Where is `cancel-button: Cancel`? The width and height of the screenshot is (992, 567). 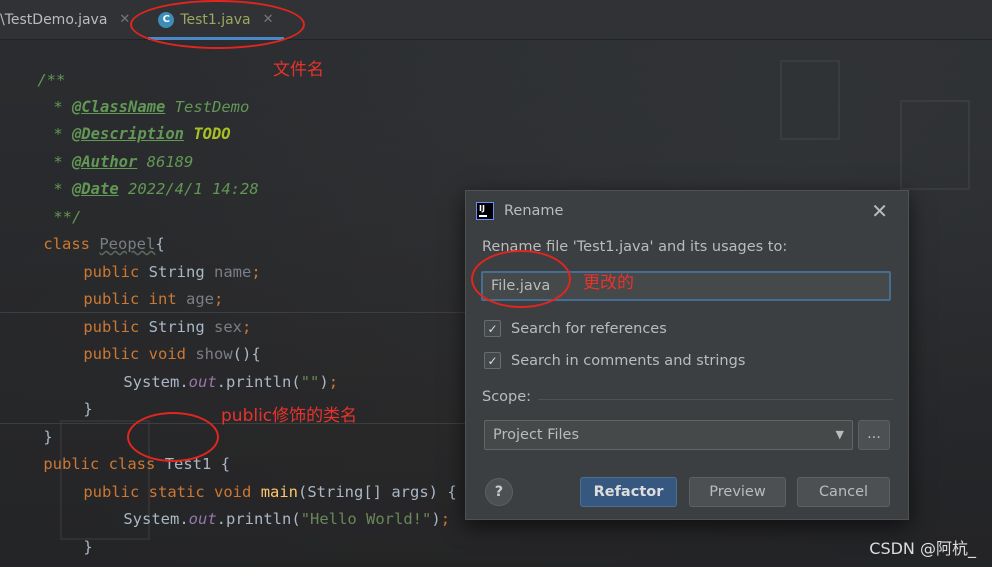 cancel-button: Cancel is located at coordinates (843, 492).